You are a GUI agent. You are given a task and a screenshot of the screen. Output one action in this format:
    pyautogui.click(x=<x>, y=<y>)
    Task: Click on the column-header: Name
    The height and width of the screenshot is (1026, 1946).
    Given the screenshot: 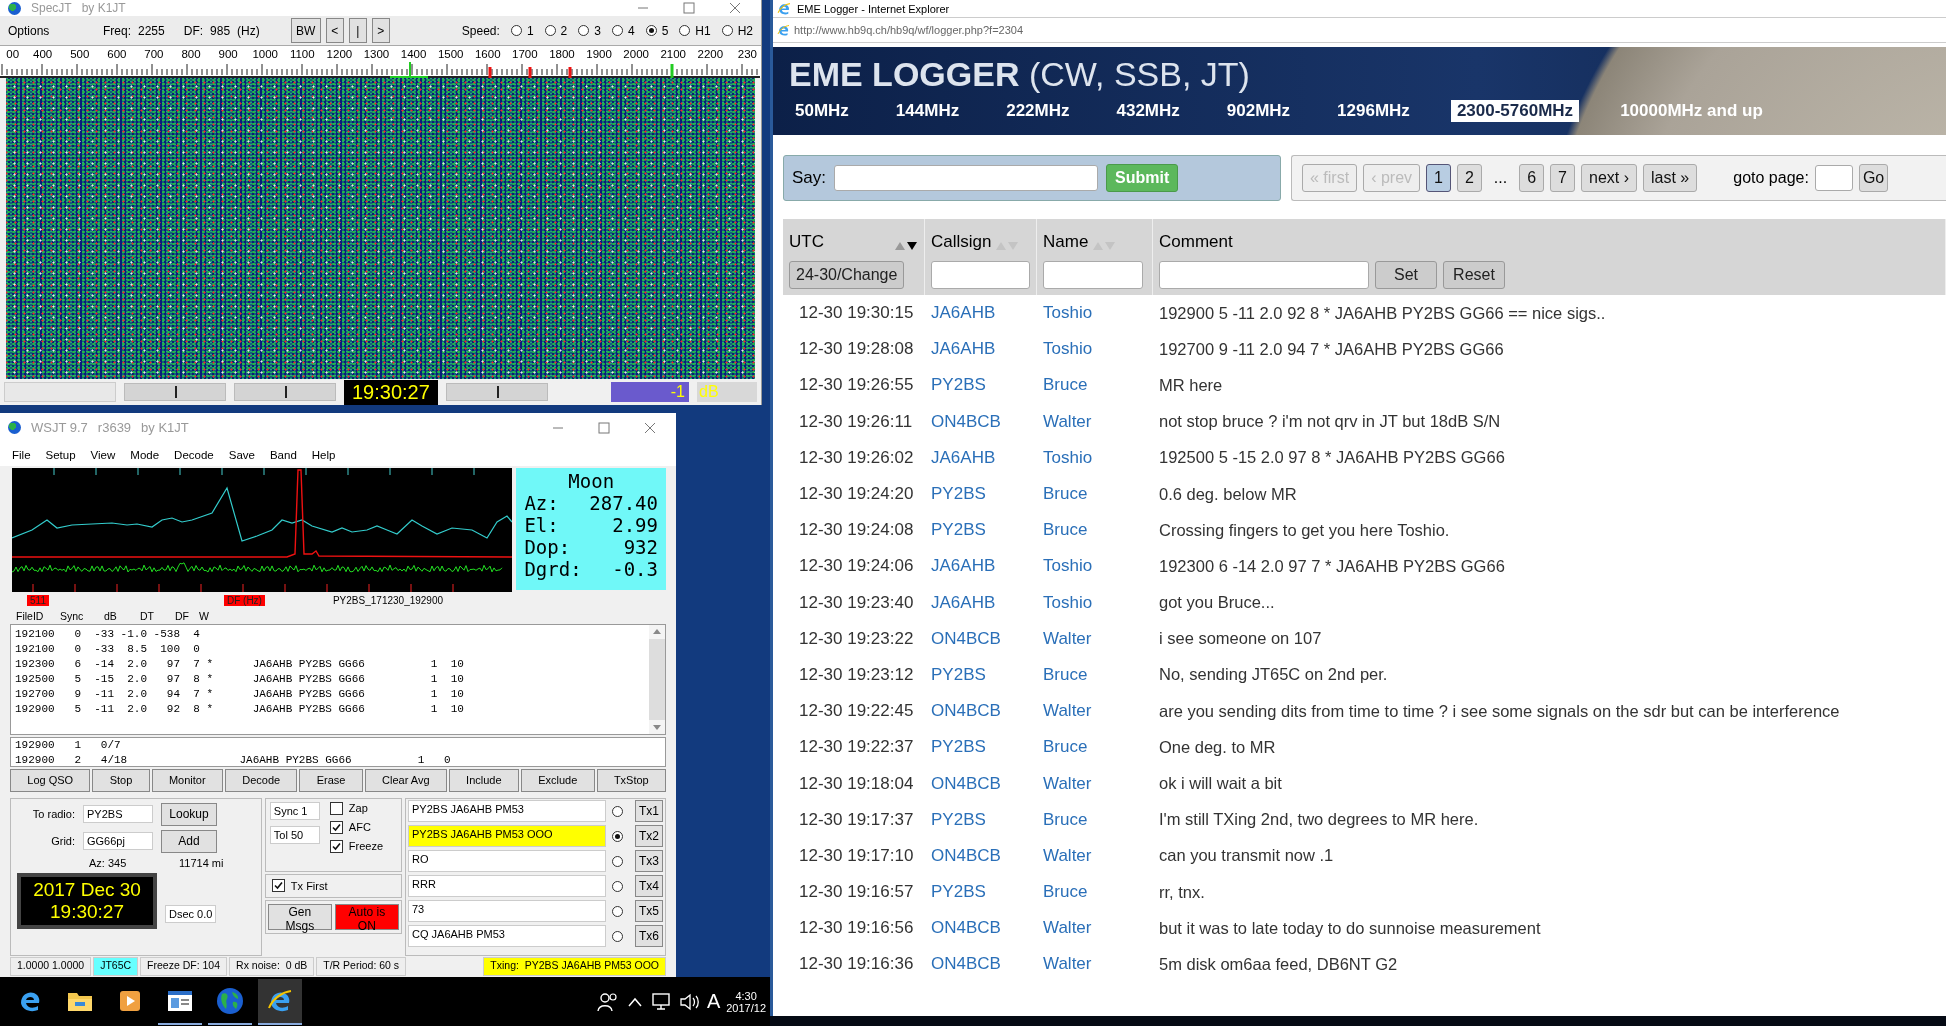 What is the action you would take?
    pyautogui.click(x=1066, y=242)
    